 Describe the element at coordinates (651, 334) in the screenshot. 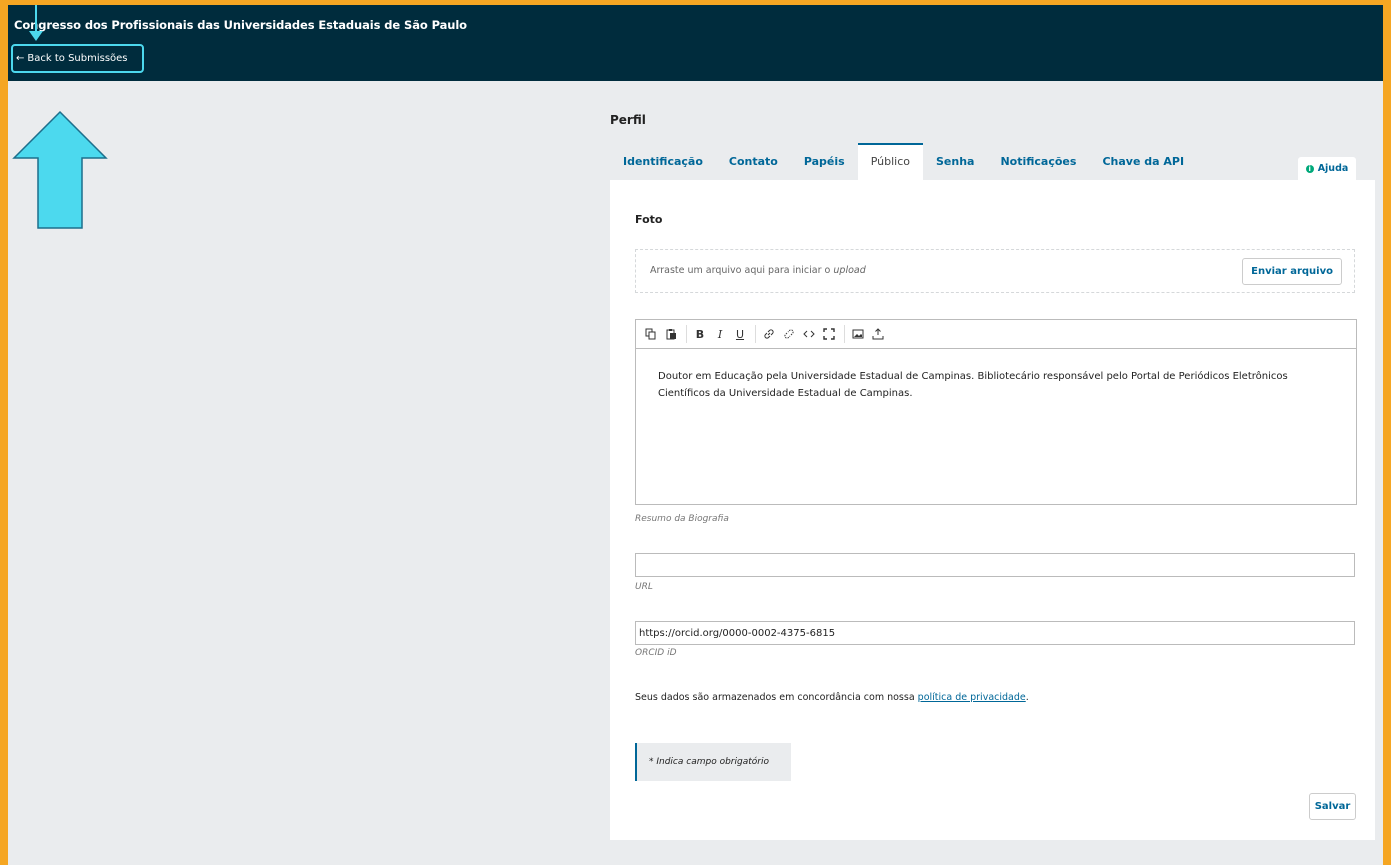

I see `copy-icon` at that location.